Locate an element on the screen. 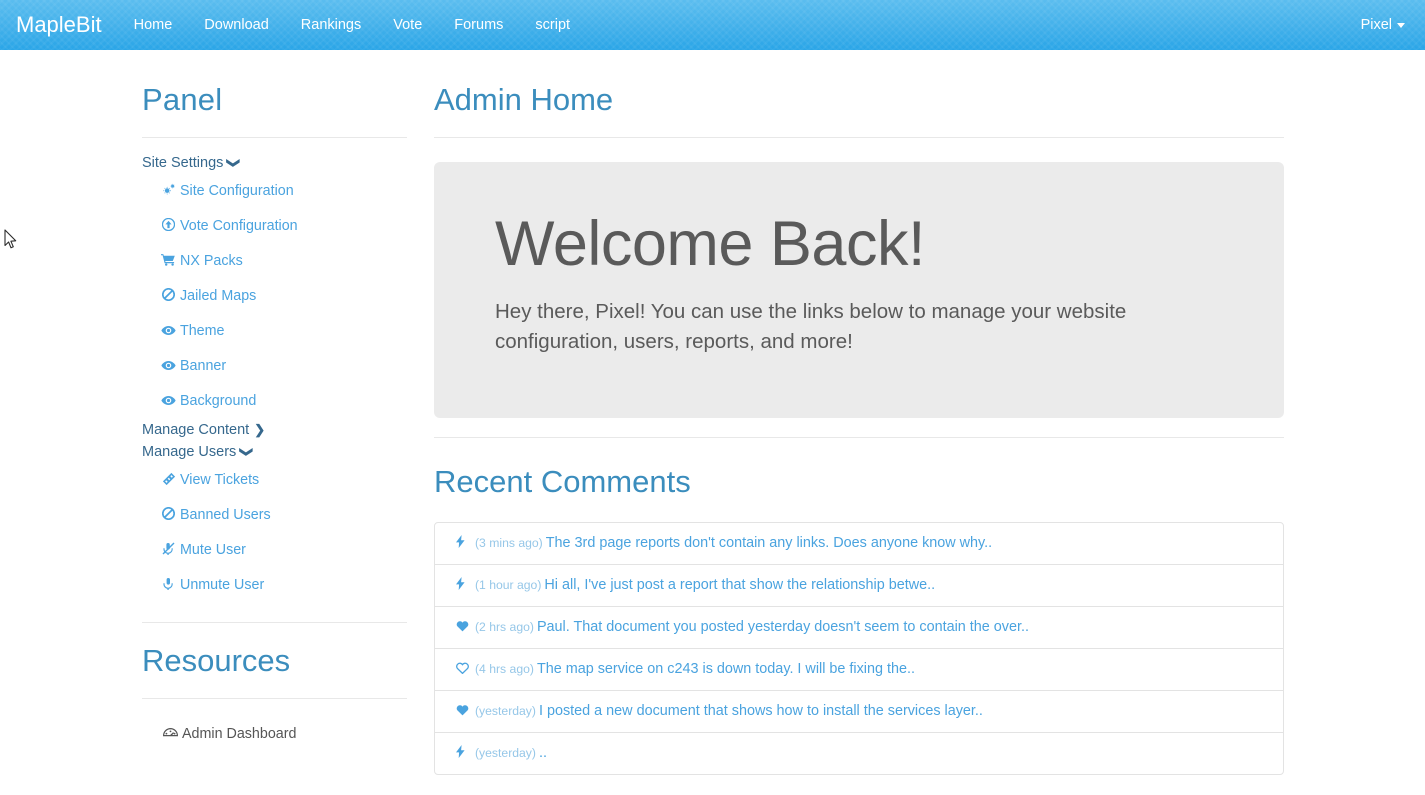 The height and width of the screenshot is (795, 1425). sidebar-item-unmute-user: Unmute User is located at coordinates (274, 585).